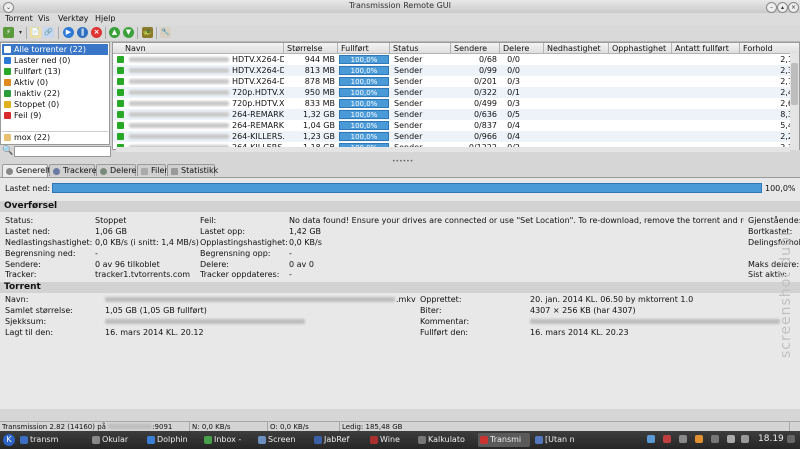 The width and height of the screenshot is (800, 449). Describe the element at coordinates (116, 170) in the screenshot. I see `tab-peers: Delere` at that location.